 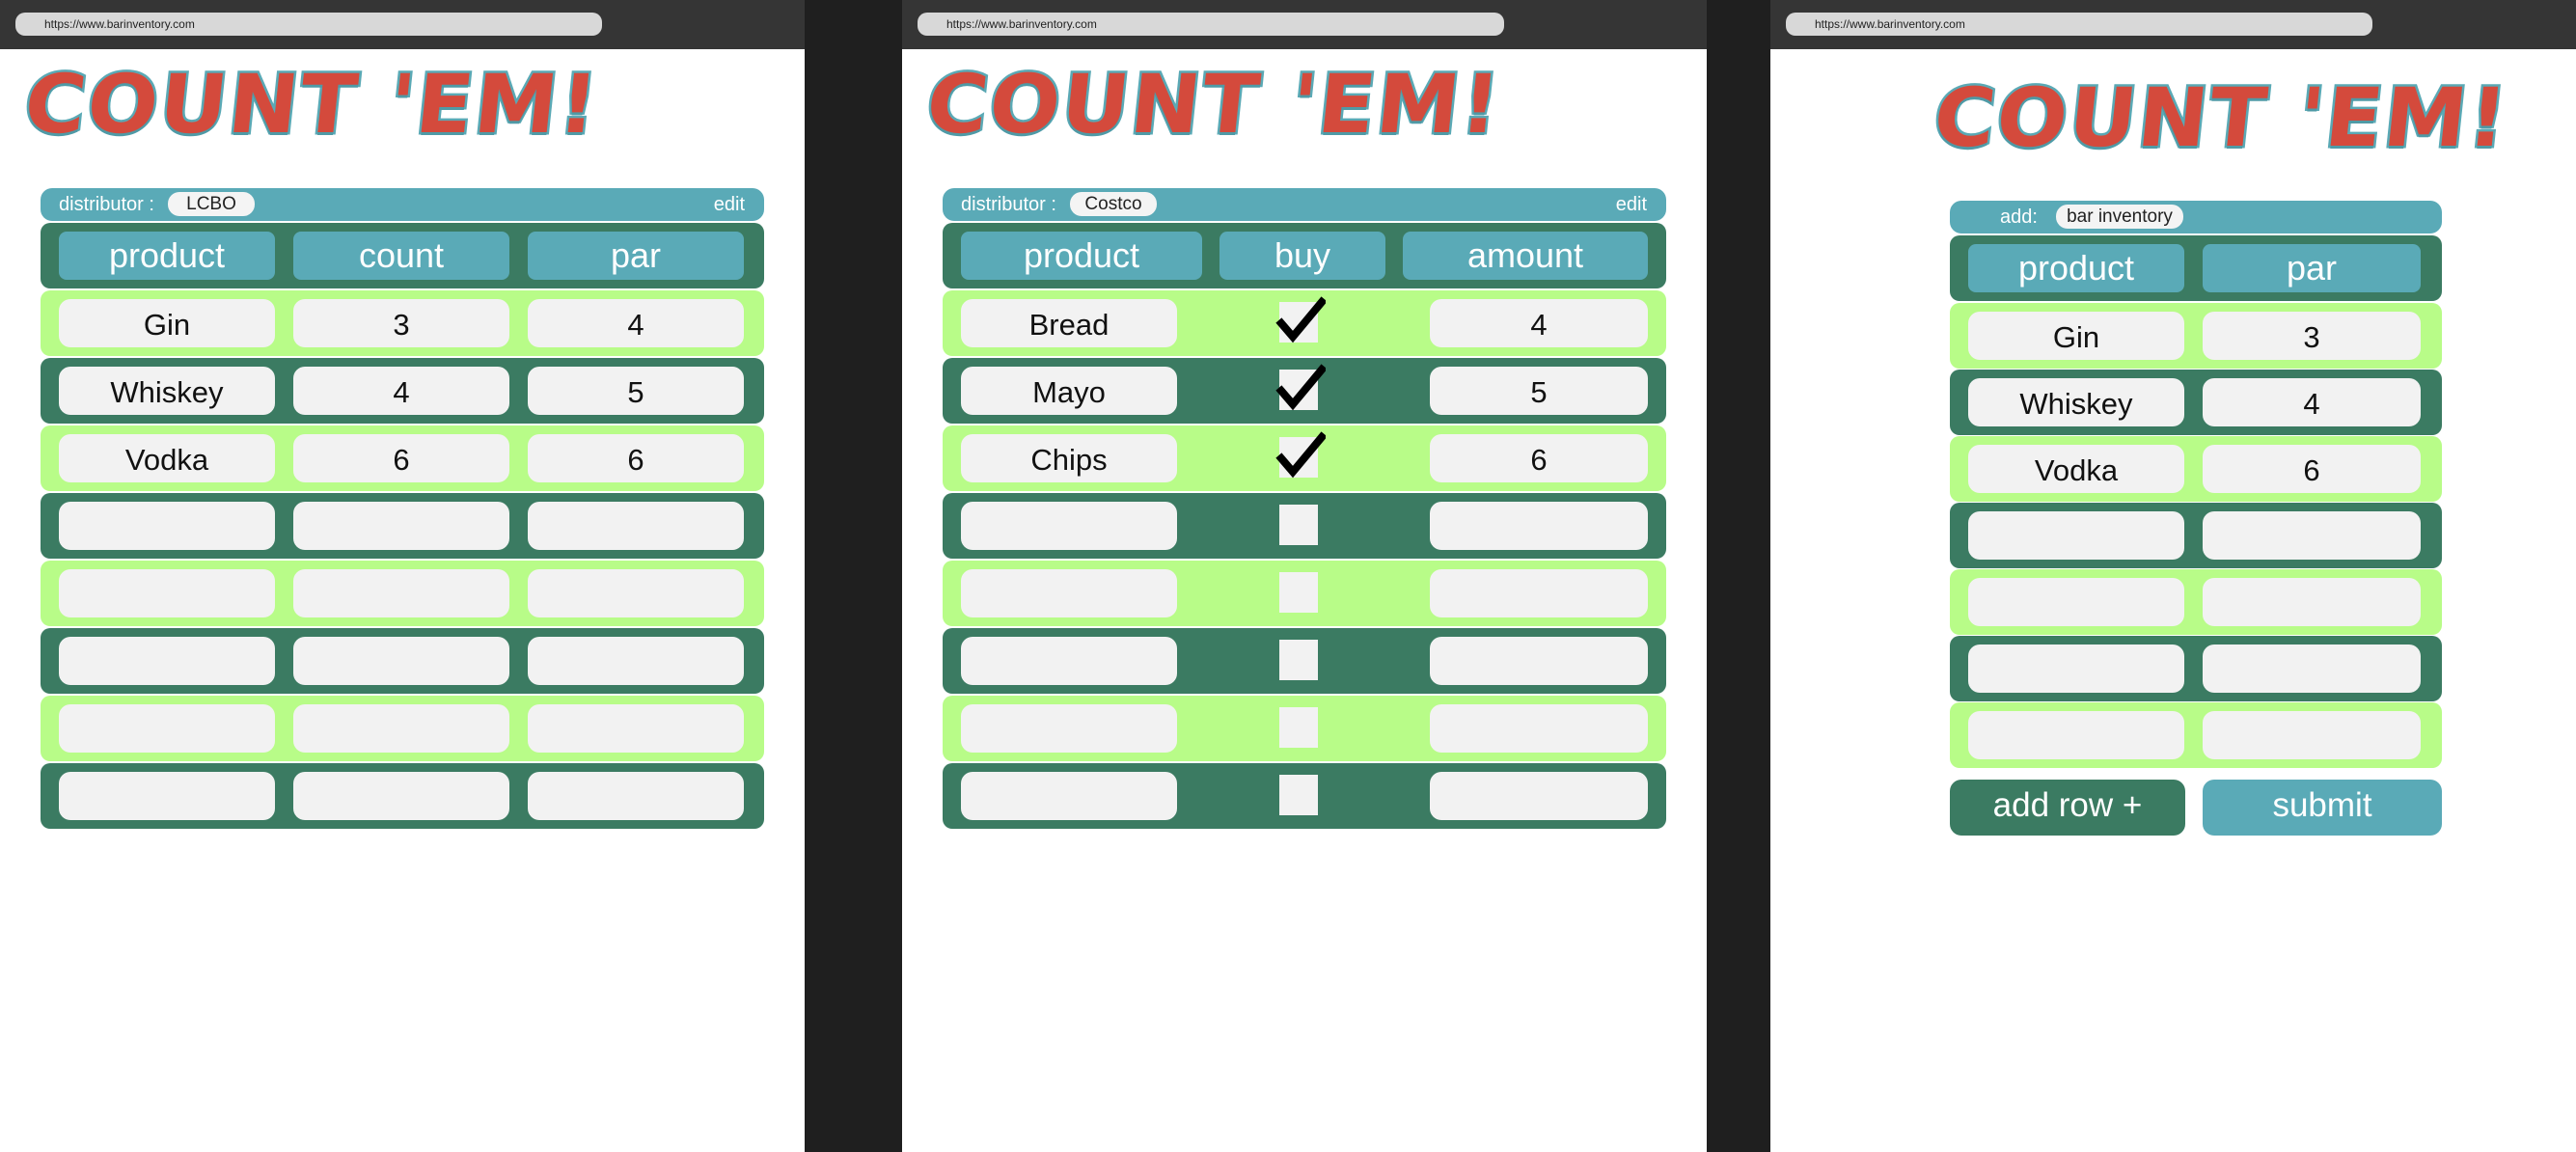 I want to click on check-icon, so click(x=1300, y=319).